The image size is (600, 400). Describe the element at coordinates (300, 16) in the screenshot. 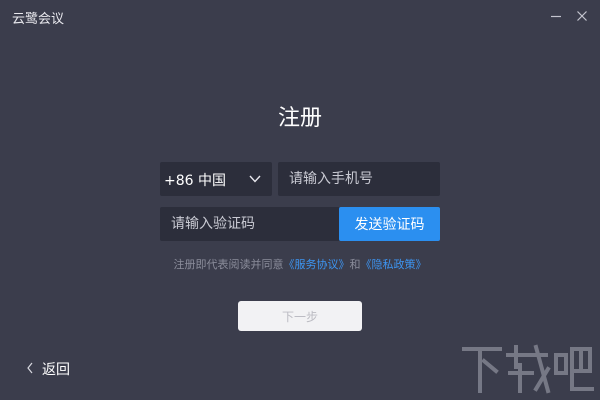

I see `title-bar: 云鹭会议` at that location.